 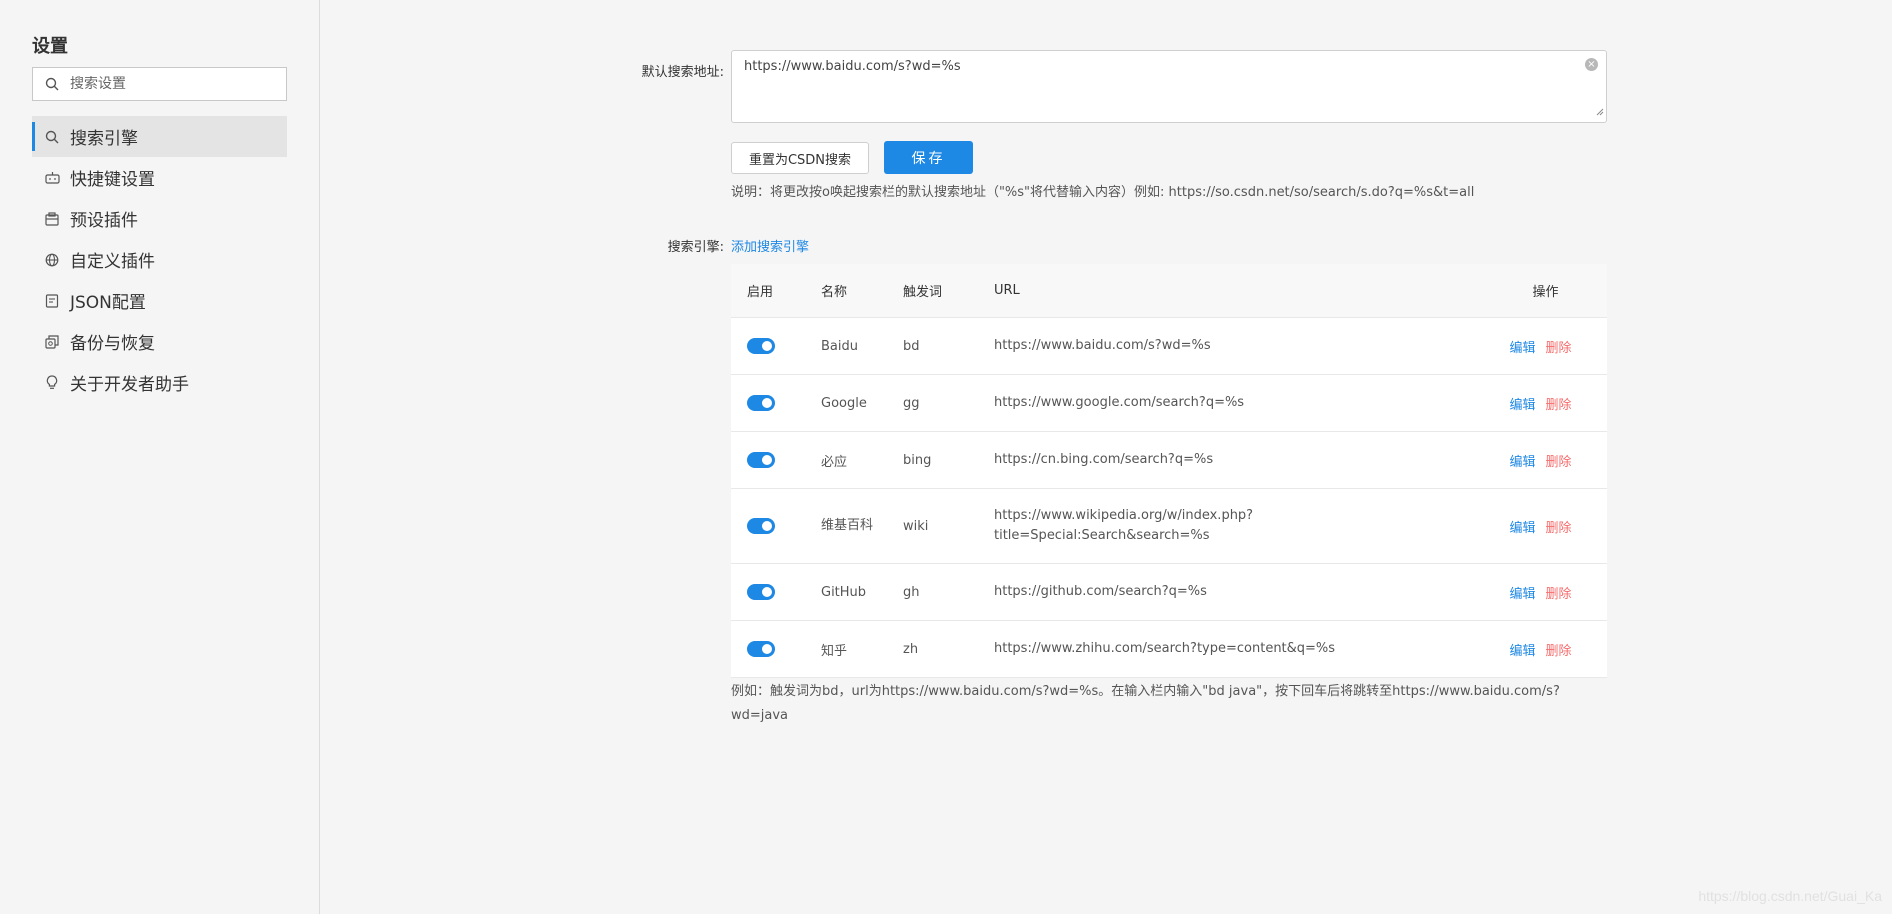 I want to click on sidebar-item-label: 搜索引擎, so click(x=104, y=139).